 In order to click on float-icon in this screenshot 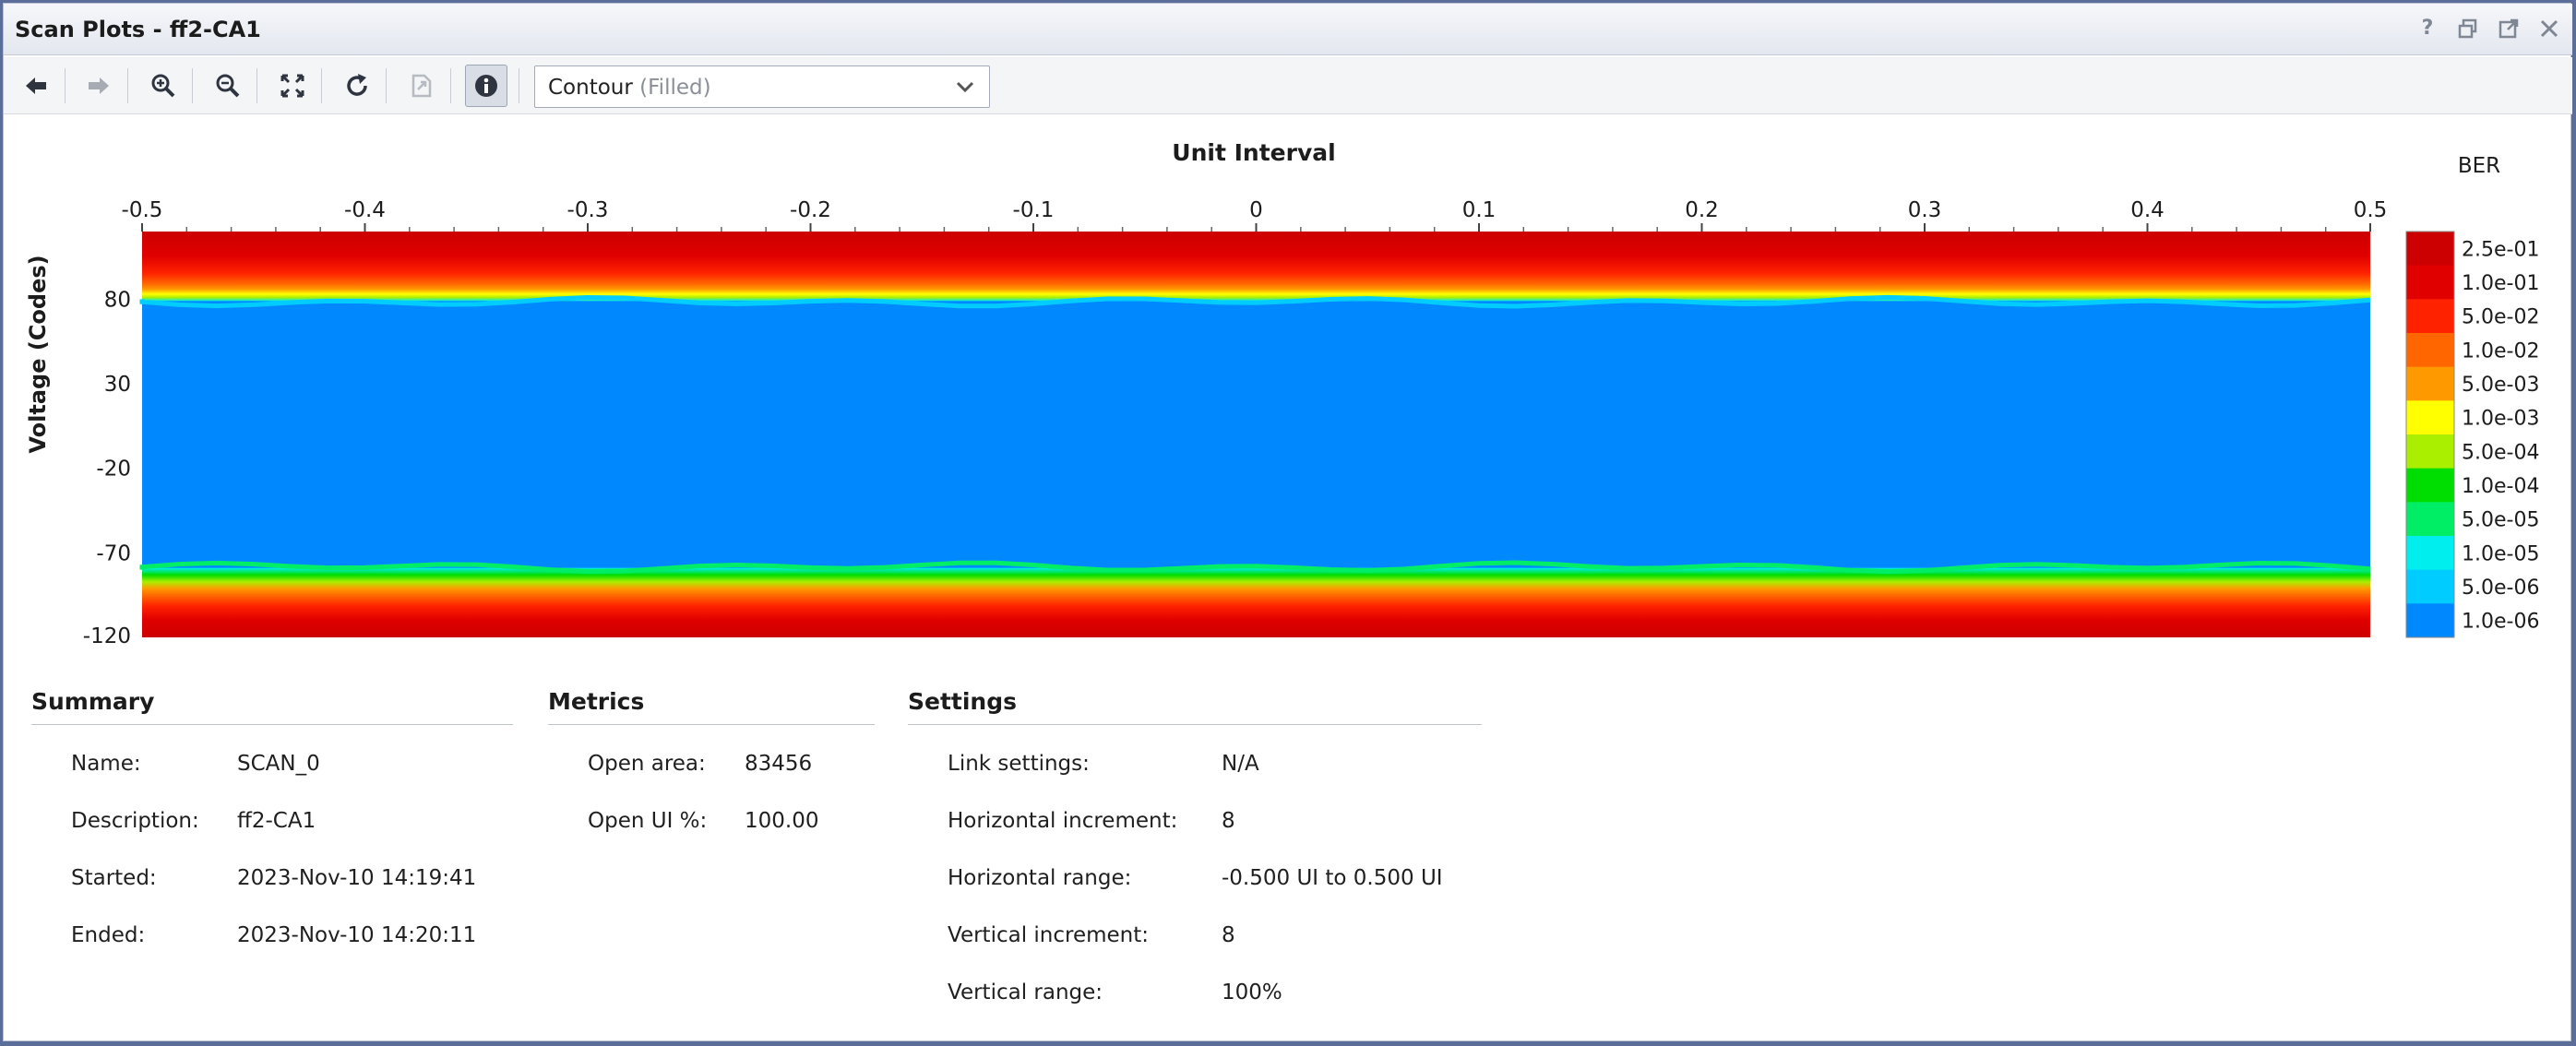, I will do `click(2509, 29)`.